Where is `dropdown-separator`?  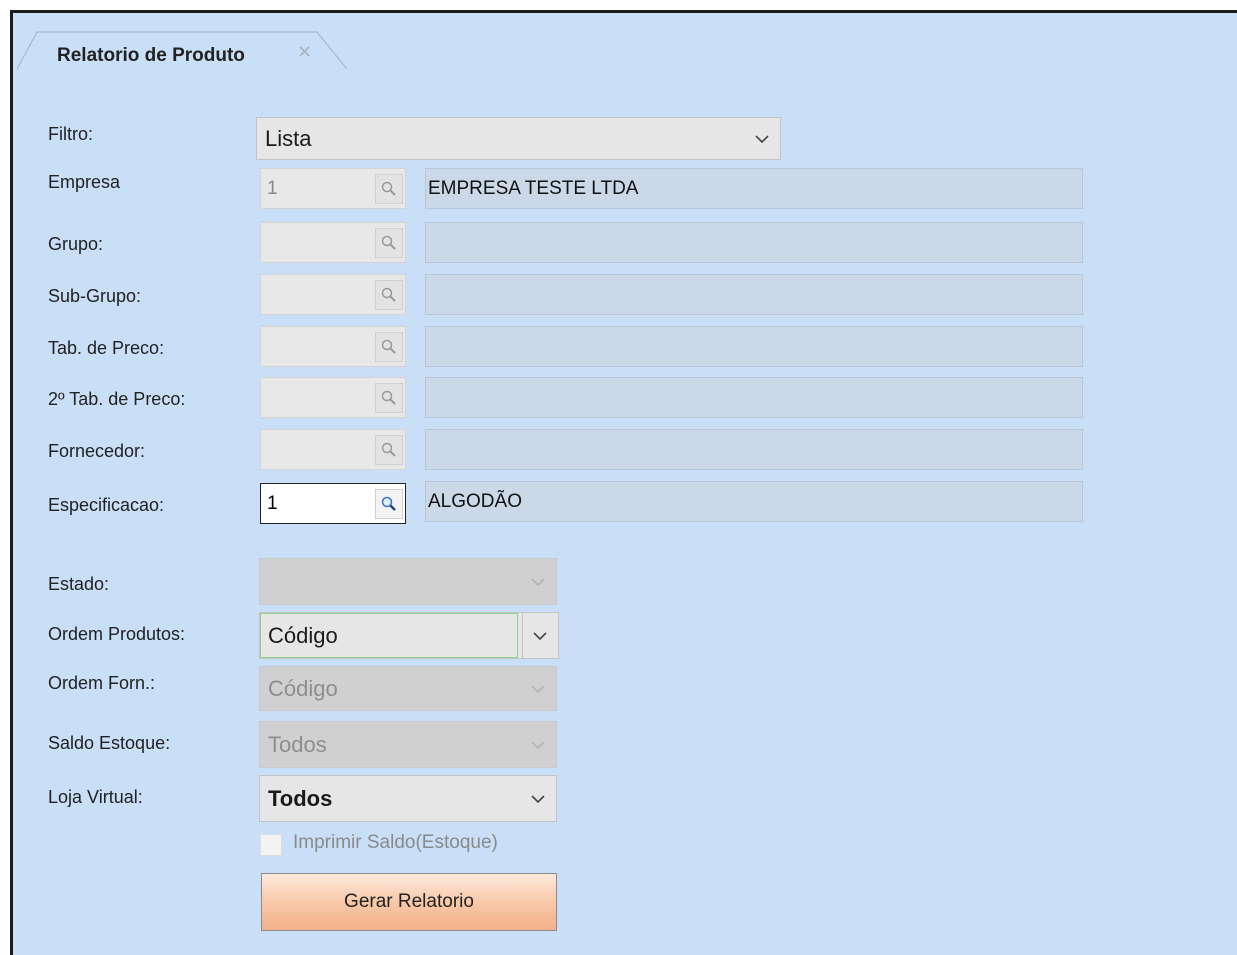 dropdown-separator is located at coordinates (522, 635).